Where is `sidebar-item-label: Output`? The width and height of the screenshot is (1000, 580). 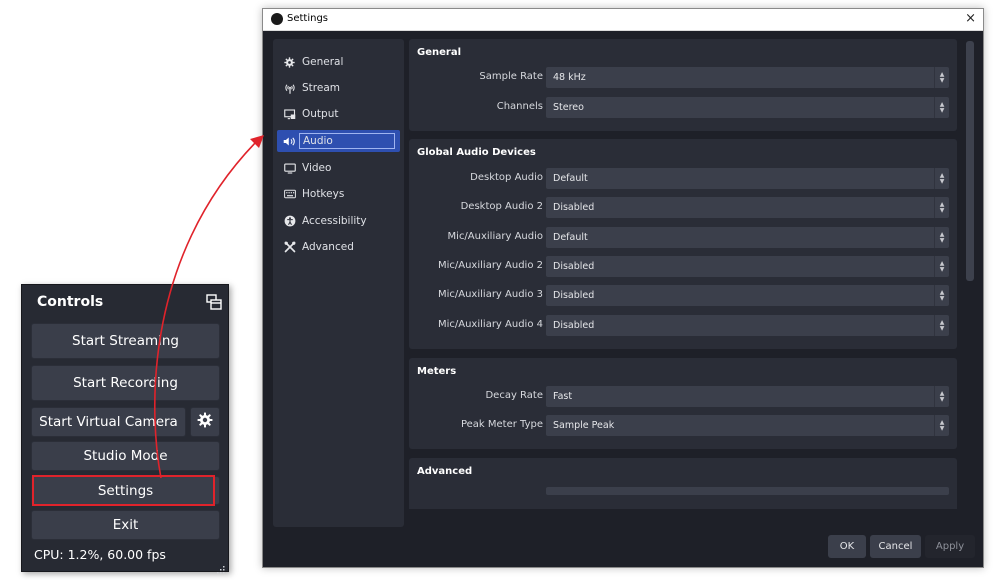 sidebar-item-label: Output is located at coordinates (320, 114).